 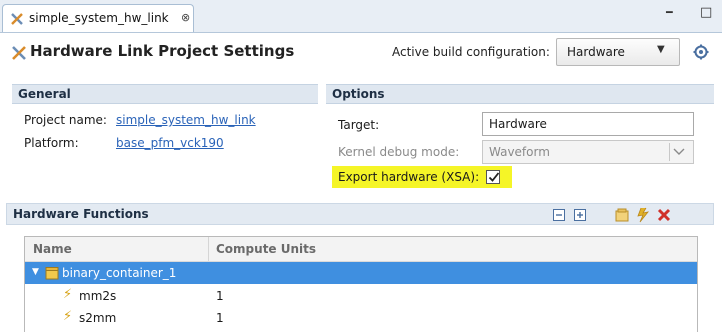 I want to click on checkmark-icon, so click(x=494, y=177).